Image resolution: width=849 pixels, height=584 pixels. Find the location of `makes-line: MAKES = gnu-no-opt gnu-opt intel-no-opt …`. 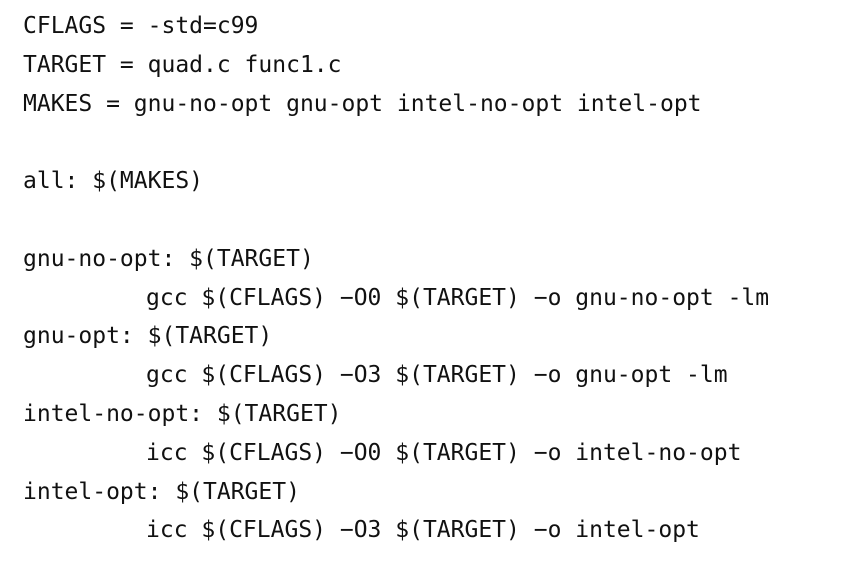

makes-line: MAKES = gnu-no-opt gnu-opt intel-no-opt … is located at coordinates (362, 103).